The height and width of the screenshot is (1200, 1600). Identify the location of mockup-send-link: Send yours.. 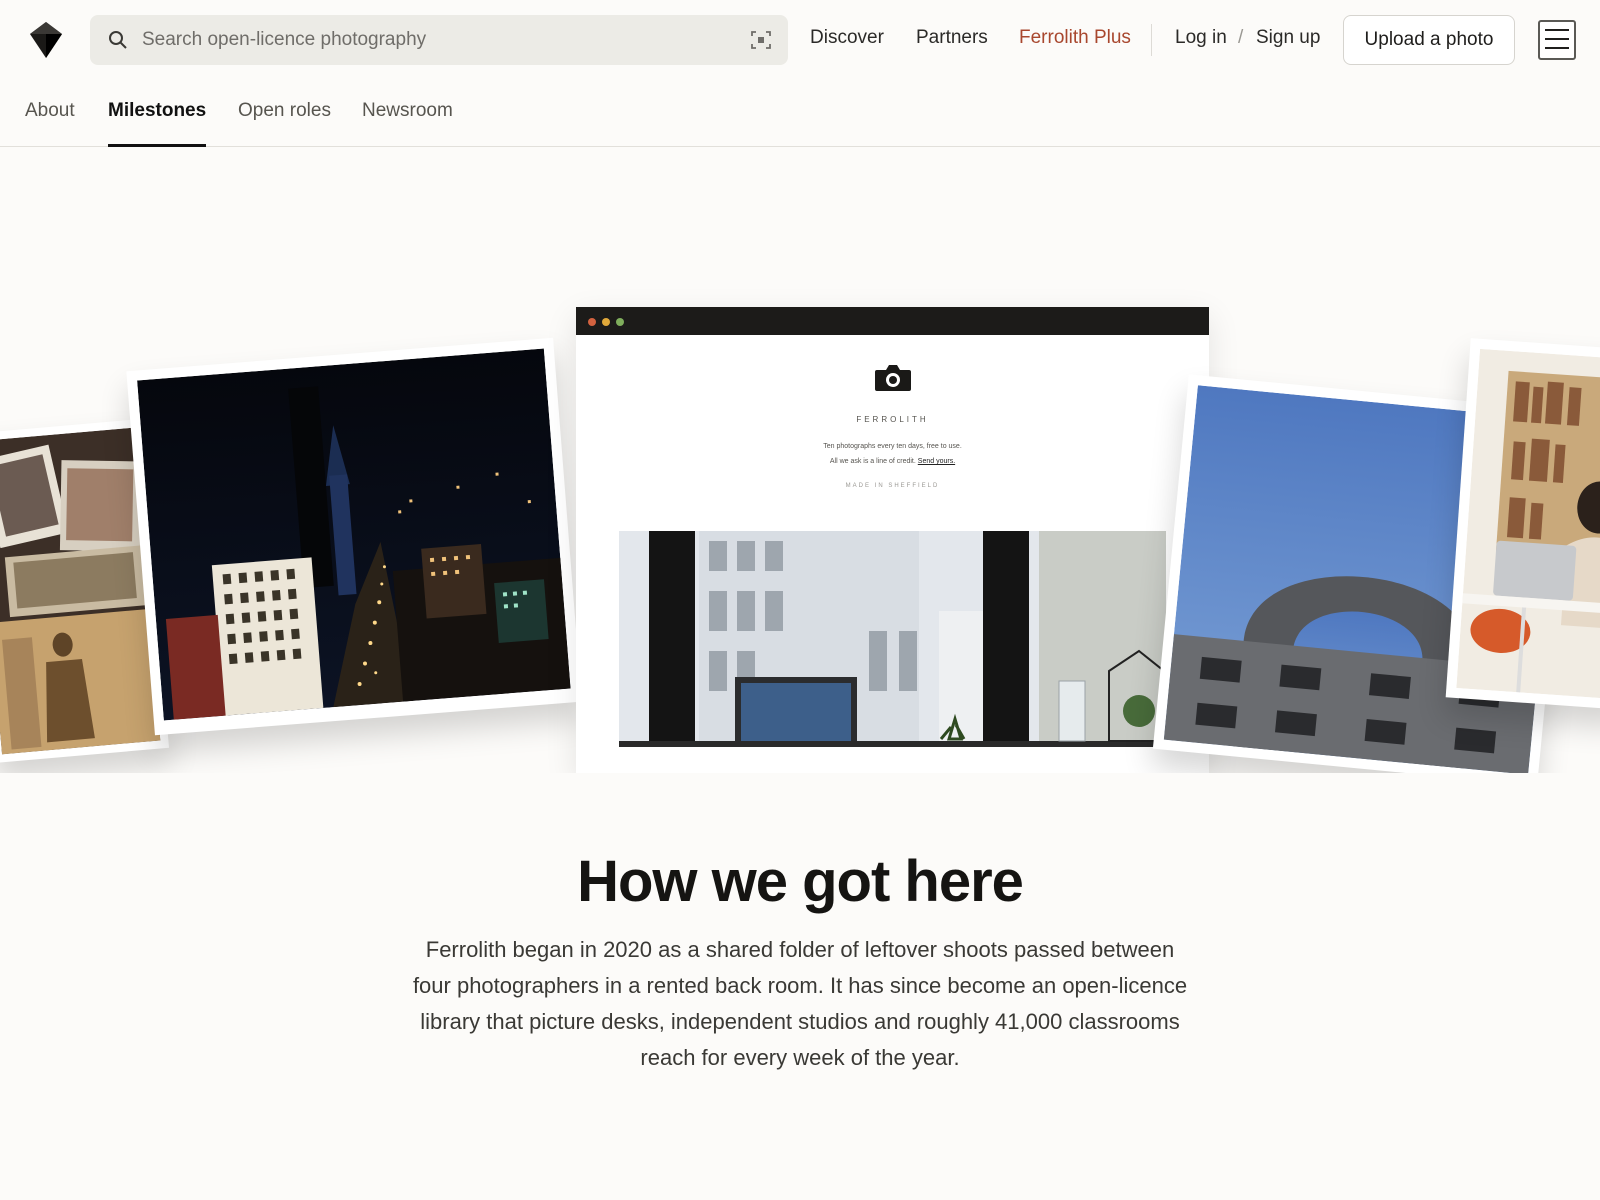
(936, 461).